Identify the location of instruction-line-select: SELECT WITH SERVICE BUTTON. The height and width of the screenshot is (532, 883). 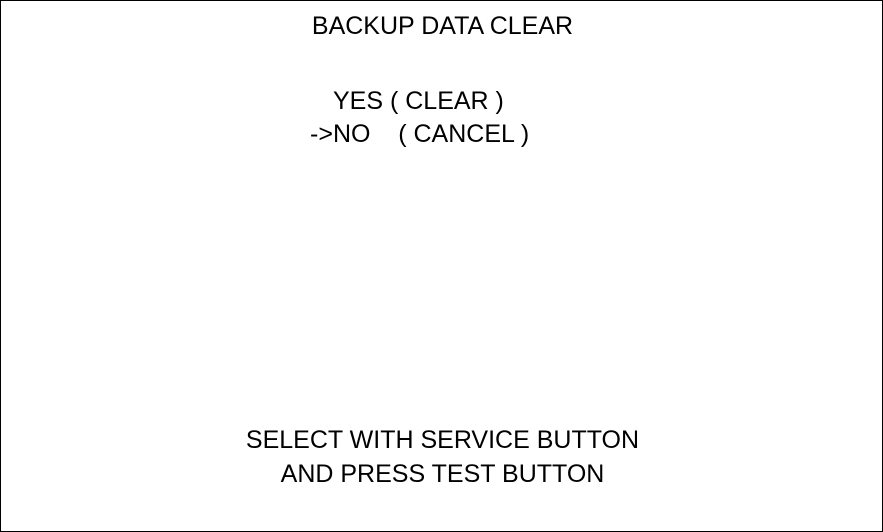
(442, 440).